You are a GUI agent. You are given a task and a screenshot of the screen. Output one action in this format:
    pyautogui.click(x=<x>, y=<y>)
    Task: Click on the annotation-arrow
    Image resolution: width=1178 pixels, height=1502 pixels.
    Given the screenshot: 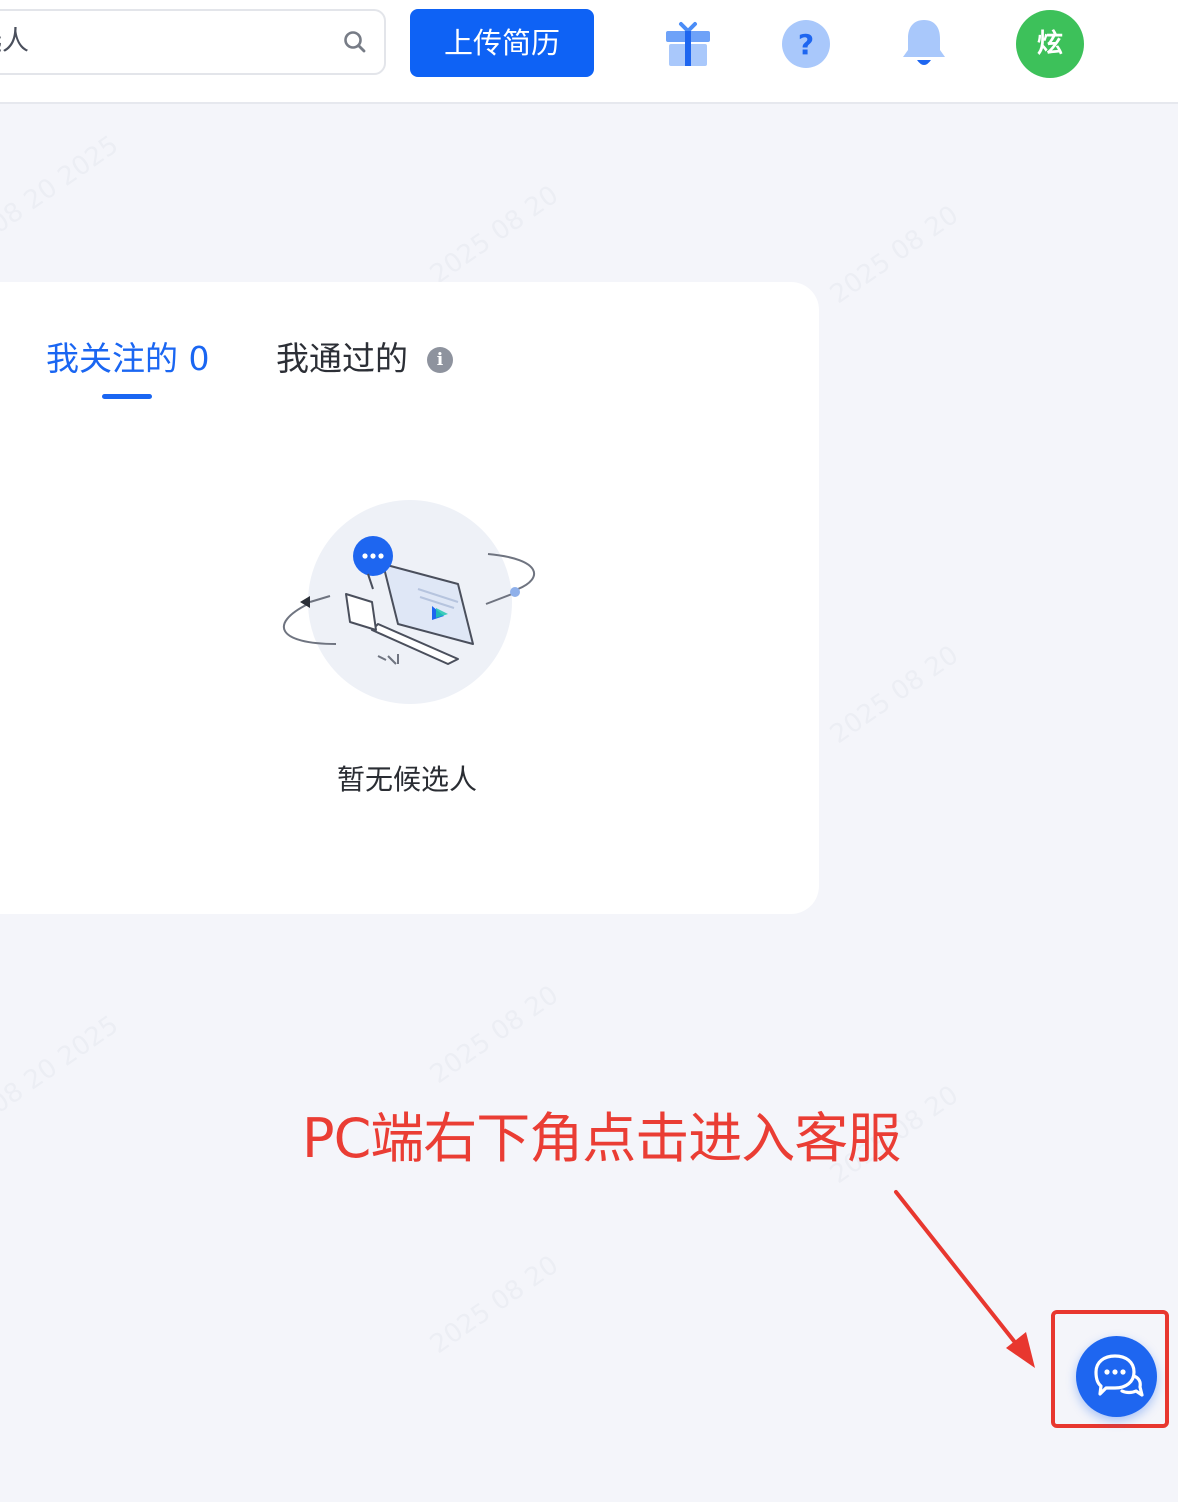 What is the action you would take?
    pyautogui.click(x=964, y=1279)
    